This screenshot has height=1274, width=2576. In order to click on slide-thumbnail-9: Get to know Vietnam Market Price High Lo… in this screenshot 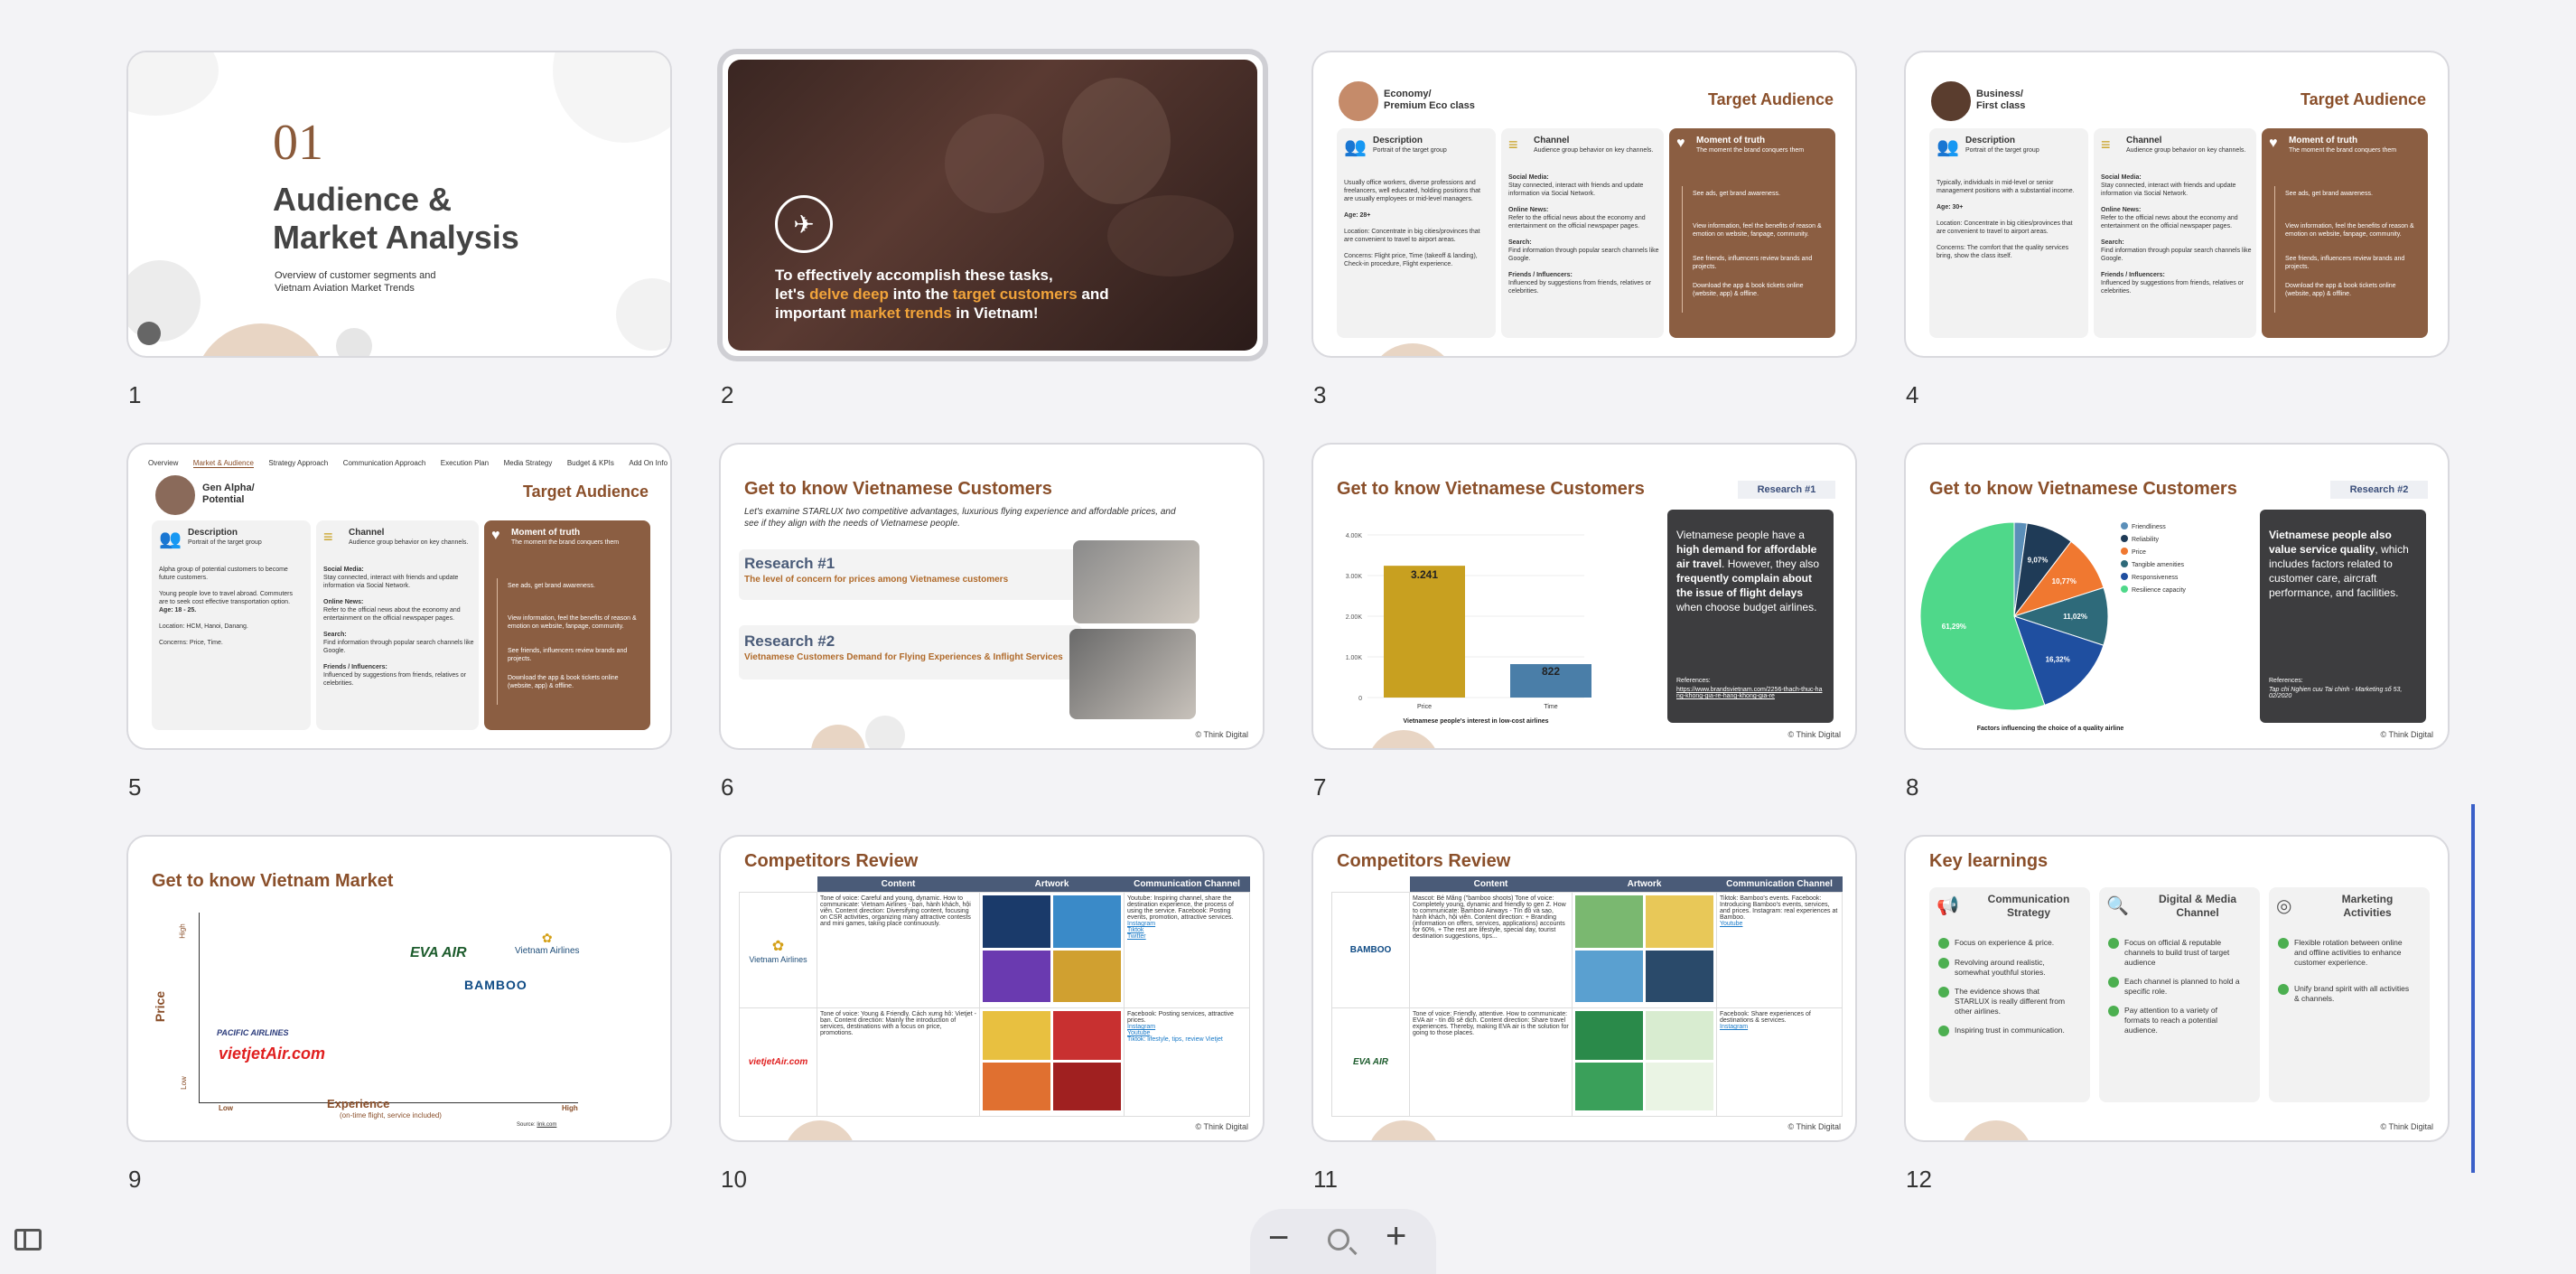, I will do `click(399, 988)`.